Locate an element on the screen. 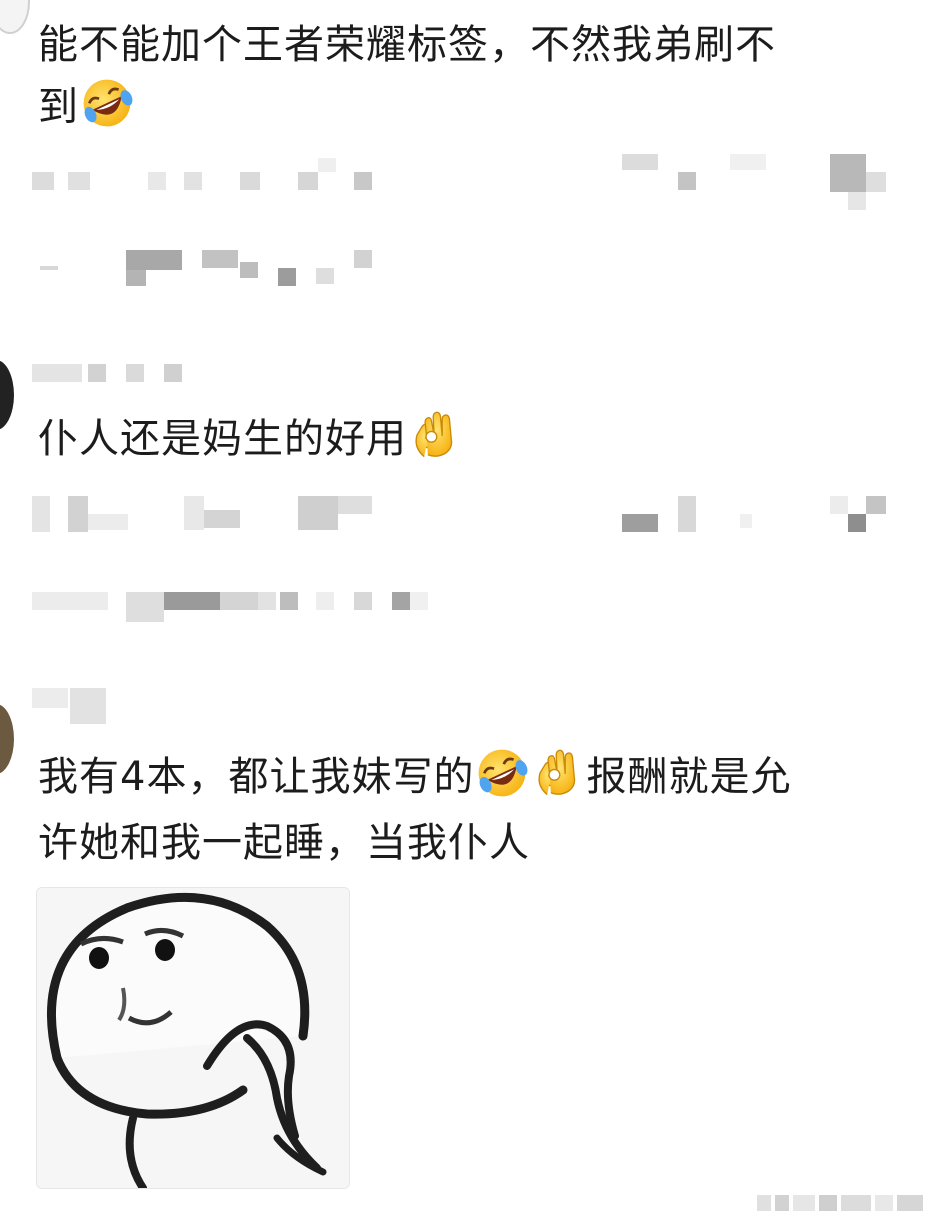 The height and width of the screenshot is (1221, 937). comment-text: 到 is located at coordinates (86, 107).